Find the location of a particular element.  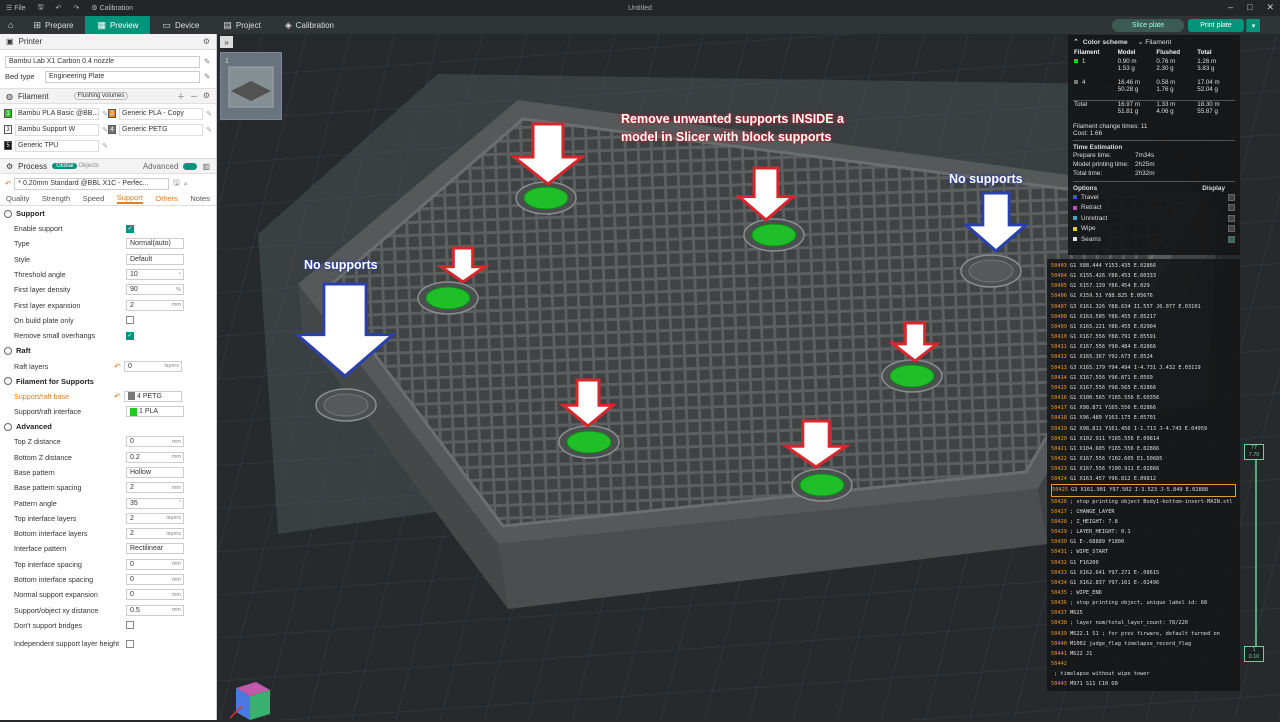

slice-plate-button: Slice plate is located at coordinates (1148, 25).